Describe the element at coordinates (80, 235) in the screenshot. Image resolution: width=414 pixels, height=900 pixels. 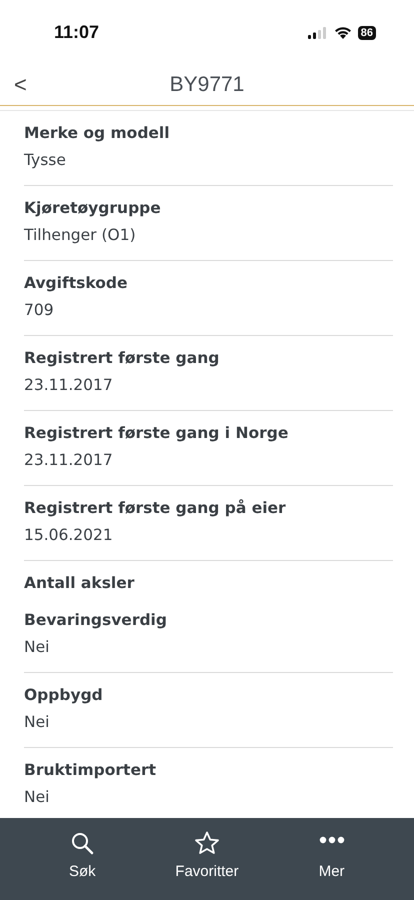
I see `field-value: Tilhenger (O1)` at that location.